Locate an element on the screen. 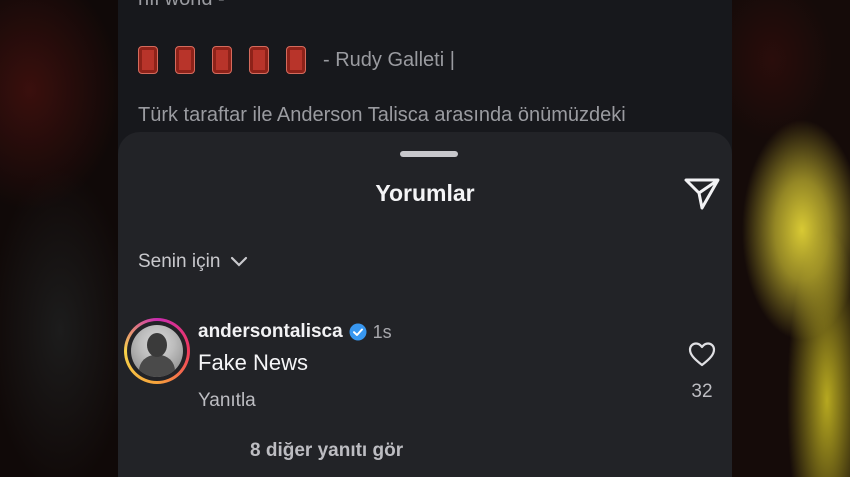  comment-text: Fake News is located at coordinates (253, 362).